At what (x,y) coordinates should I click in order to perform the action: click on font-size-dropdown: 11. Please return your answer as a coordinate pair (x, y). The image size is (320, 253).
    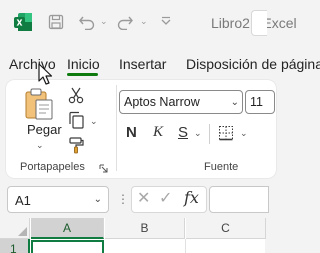
    Looking at the image, I should click on (260, 102).